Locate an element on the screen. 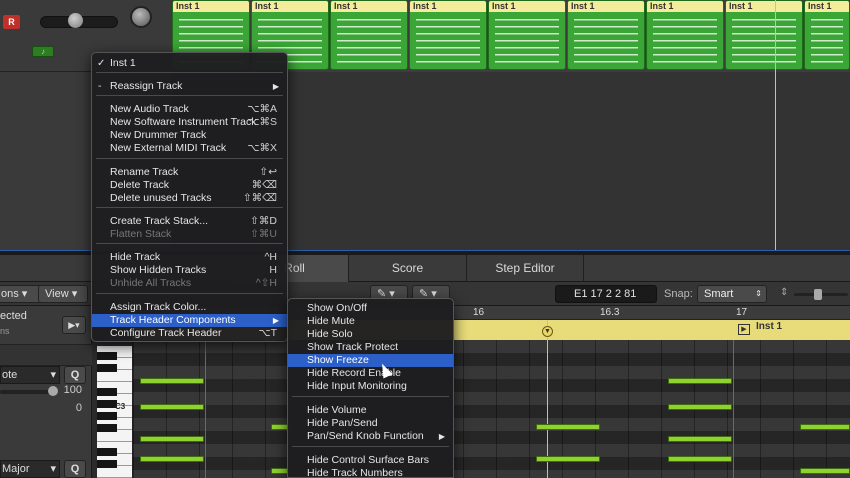  submenu-item-hide-track-numbers: Hide Track Numbers is located at coordinates (370, 472).